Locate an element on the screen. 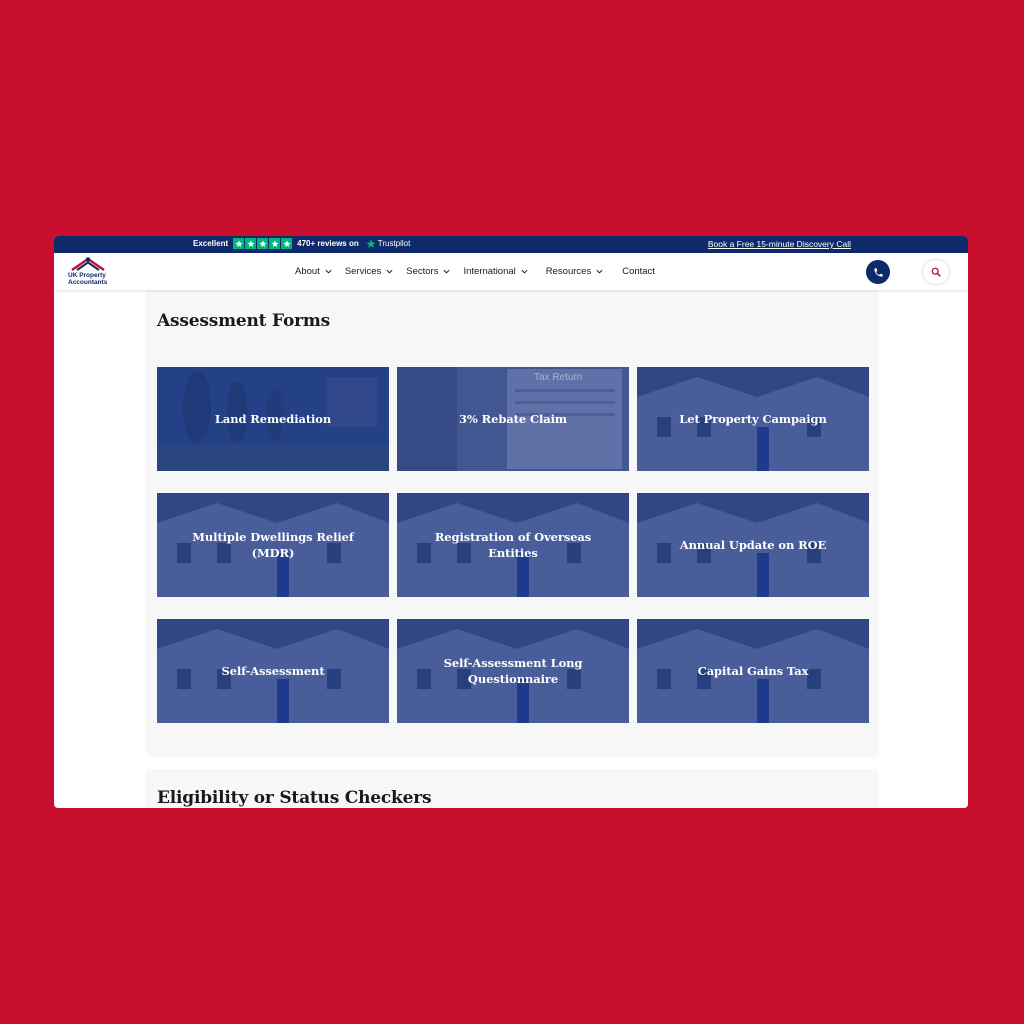  card-land-remediation: Land Remediation is located at coordinates (273, 419).